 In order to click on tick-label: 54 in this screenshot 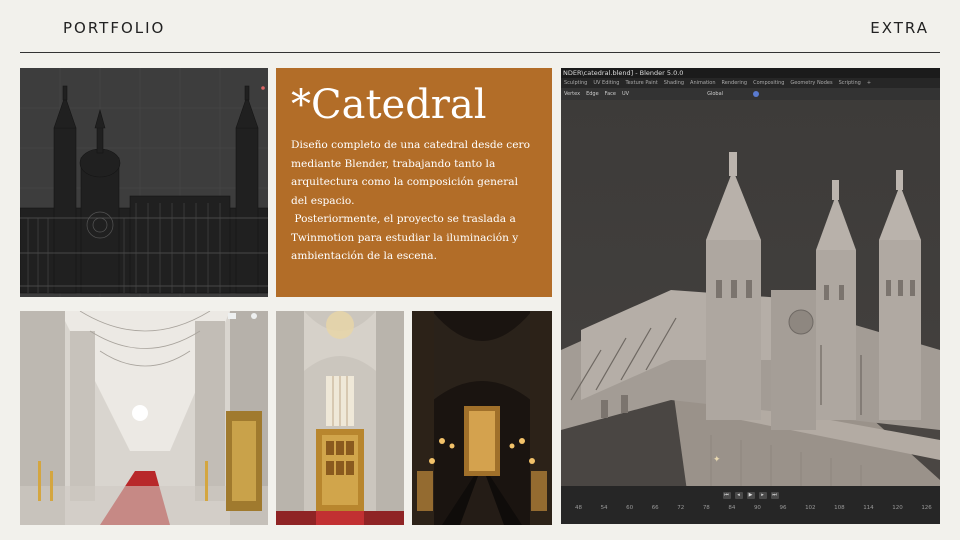, I will do `click(604, 508)`.